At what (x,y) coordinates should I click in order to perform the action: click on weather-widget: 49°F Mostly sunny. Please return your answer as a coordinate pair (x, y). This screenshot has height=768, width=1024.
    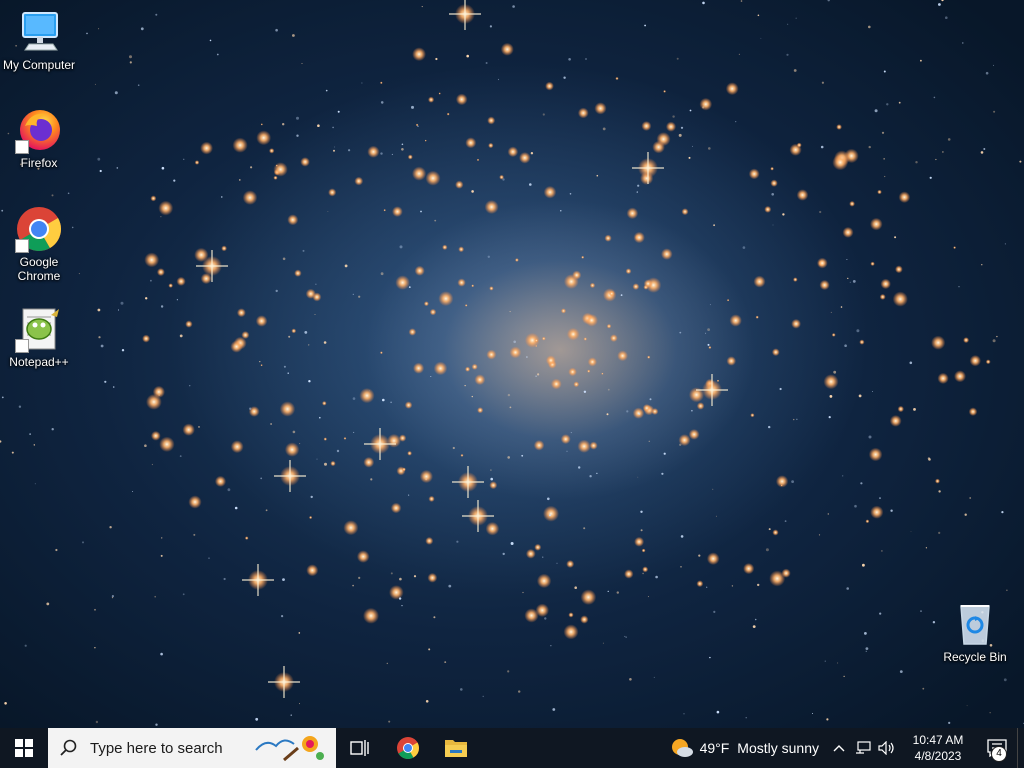
    Looking at the image, I should click on (744, 748).